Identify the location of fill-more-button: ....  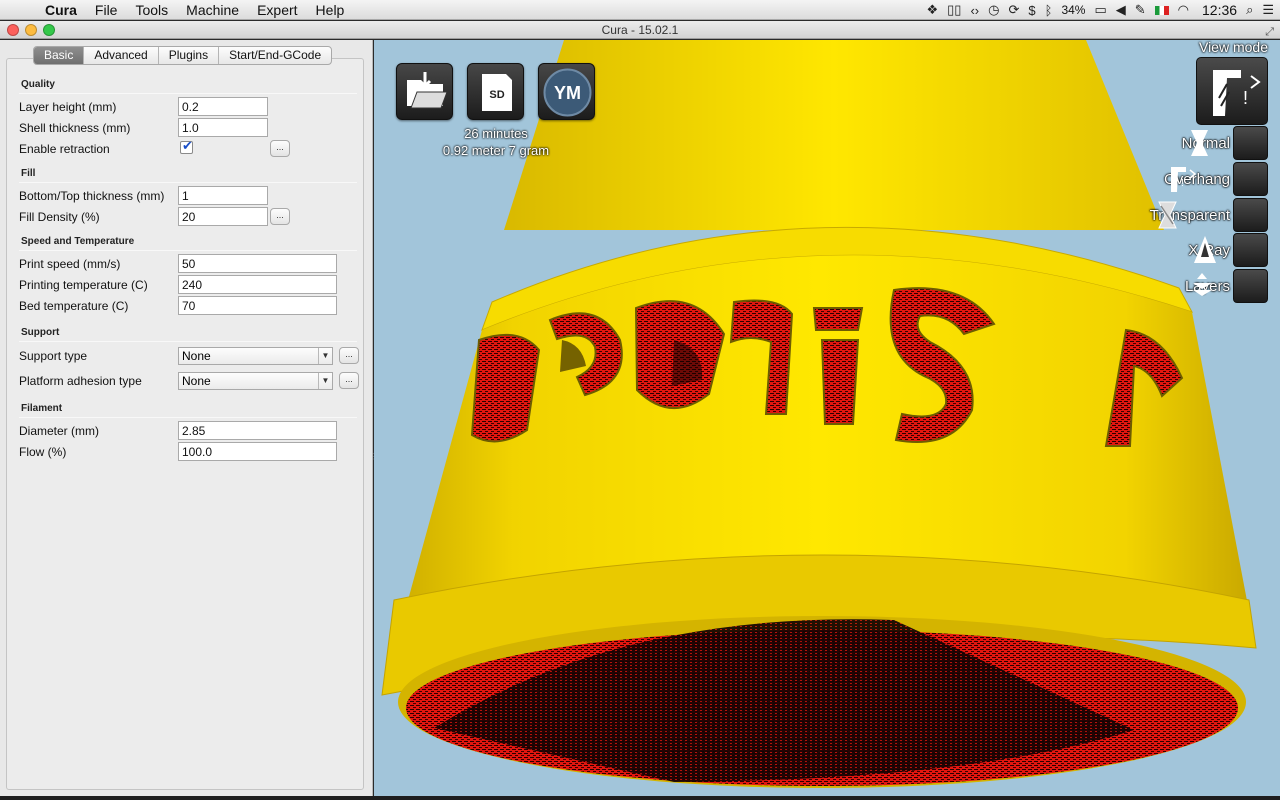
(280, 216).